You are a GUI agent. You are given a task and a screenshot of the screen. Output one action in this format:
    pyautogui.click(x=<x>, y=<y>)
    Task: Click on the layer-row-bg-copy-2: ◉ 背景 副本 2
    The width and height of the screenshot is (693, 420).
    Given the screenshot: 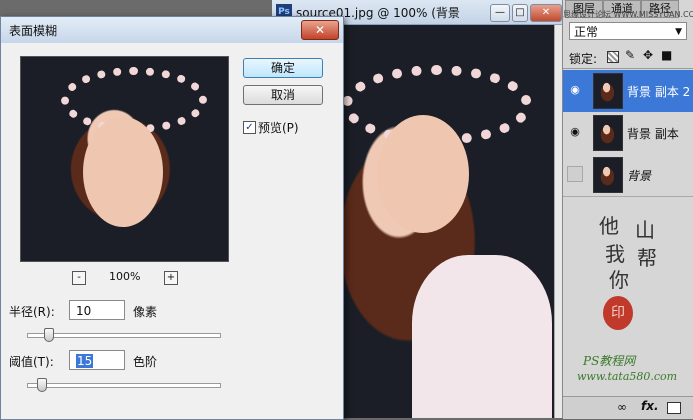 What is the action you would take?
    pyautogui.click(x=628, y=91)
    